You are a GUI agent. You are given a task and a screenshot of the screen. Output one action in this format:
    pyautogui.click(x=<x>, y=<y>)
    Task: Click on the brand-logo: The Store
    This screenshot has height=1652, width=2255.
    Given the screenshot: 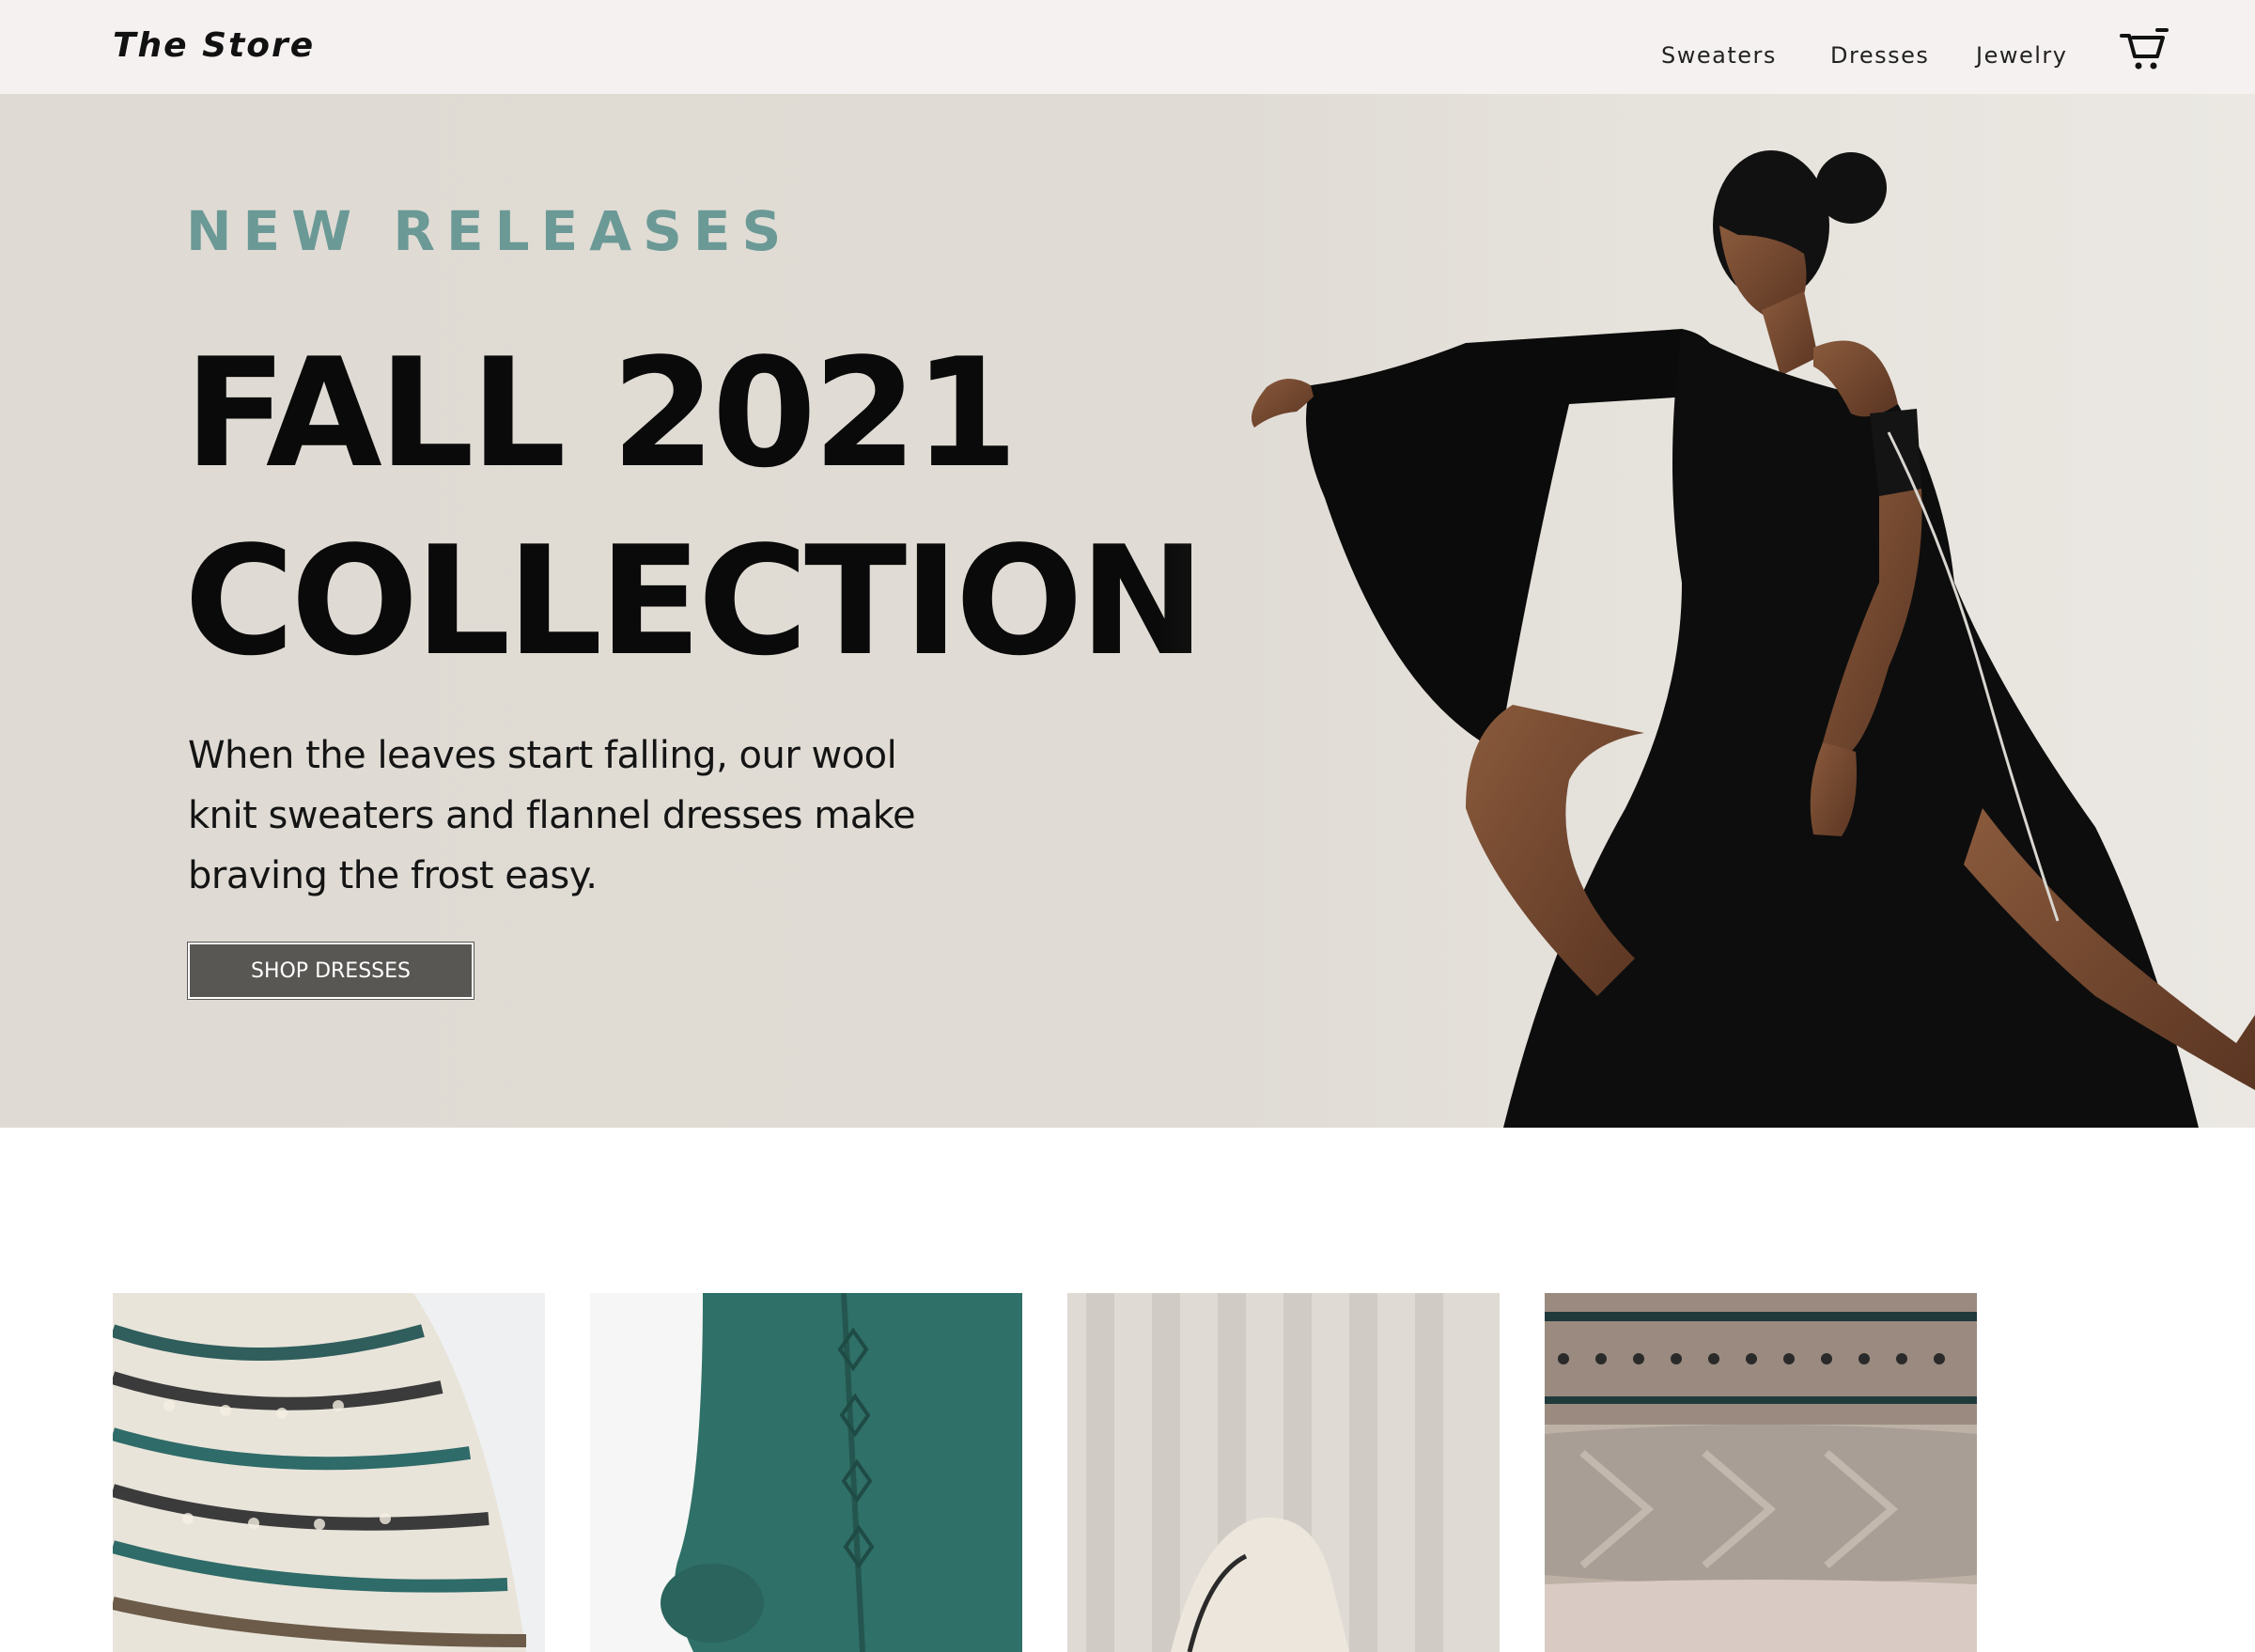 What is the action you would take?
    pyautogui.click(x=214, y=45)
    